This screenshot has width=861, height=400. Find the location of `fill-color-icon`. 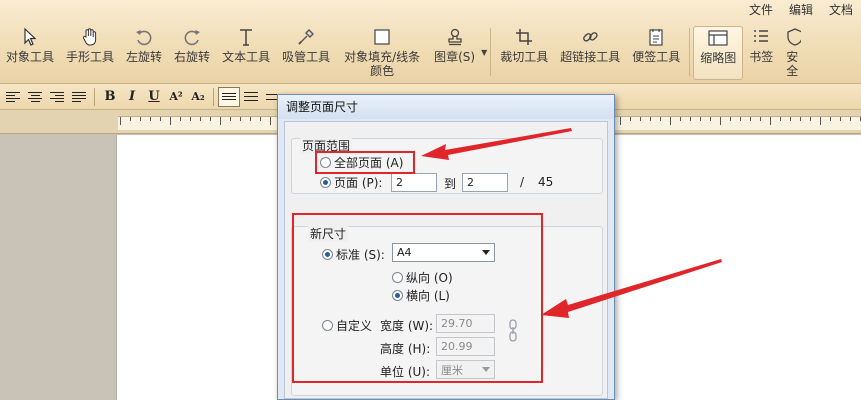

fill-color-icon is located at coordinates (382, 37).